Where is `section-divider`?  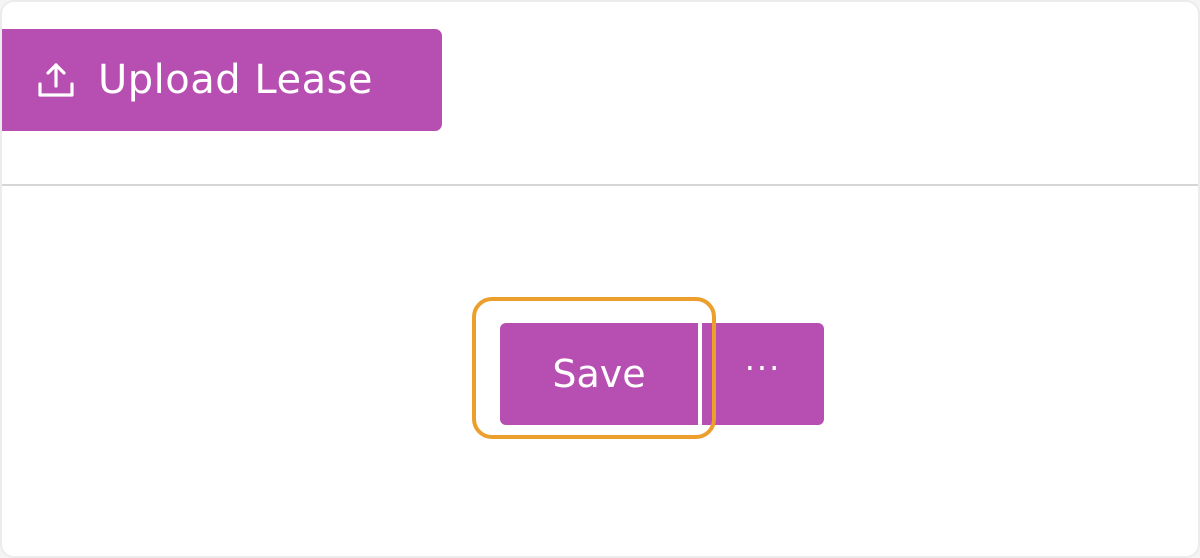 section-divider is located at coordinates (600, 185).